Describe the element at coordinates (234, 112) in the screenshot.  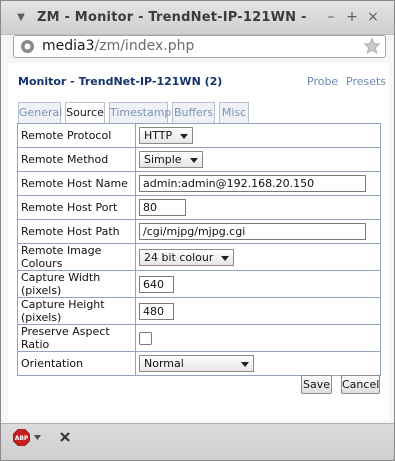
I see `tab-misc: Misc` at that location.